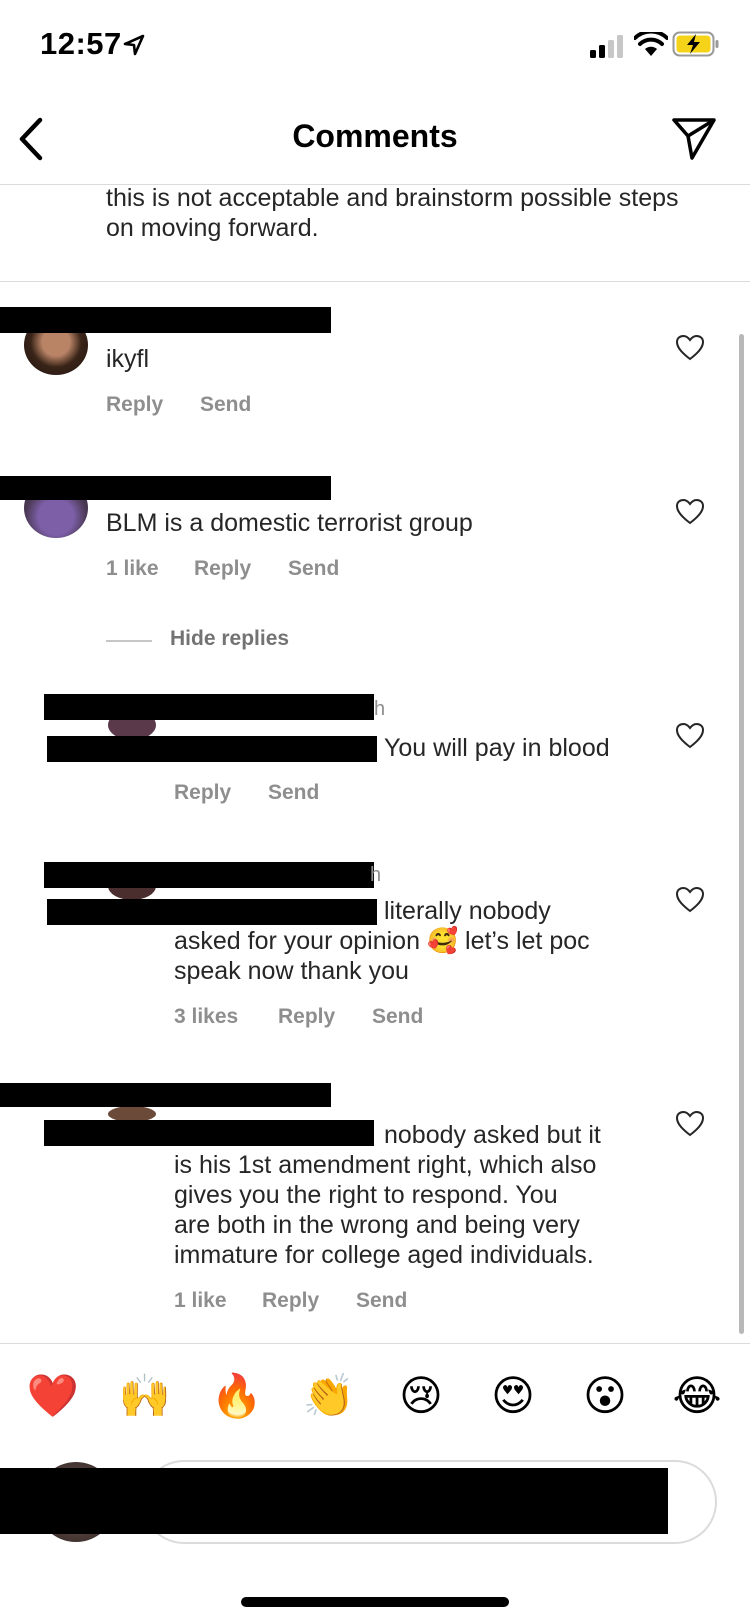 The width and height of the screenshot is (750, 1624). Describe the element at coordinates (605, 1396) in the screenshot. I see `surprised-face-emoji-button: 😮` at that location.